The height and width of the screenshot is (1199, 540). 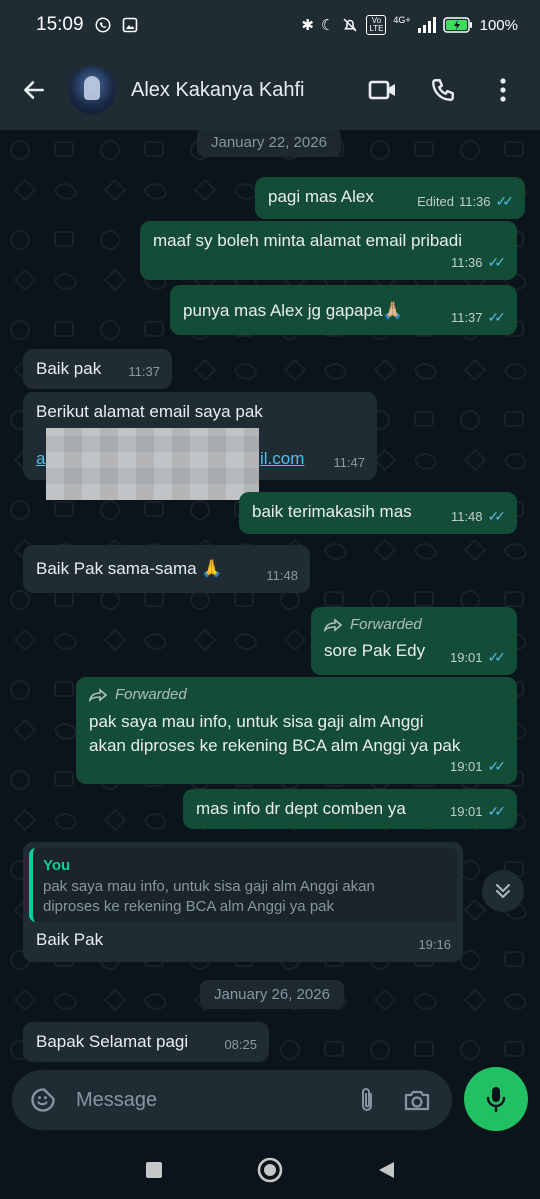 What do you see at coordinates (332, 511) in the screenshot?
I see `message-text: baik terimakasih mas` at bounding box center [332, 511].